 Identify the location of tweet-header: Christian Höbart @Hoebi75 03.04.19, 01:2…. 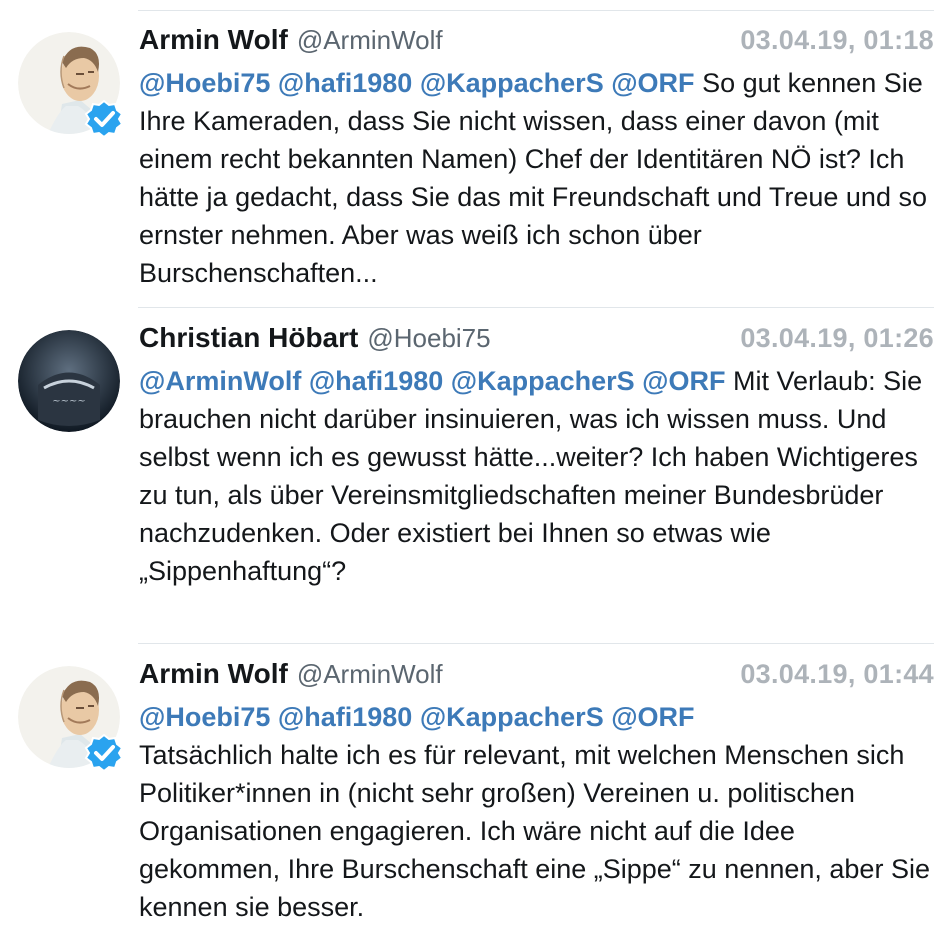
(536, 339).